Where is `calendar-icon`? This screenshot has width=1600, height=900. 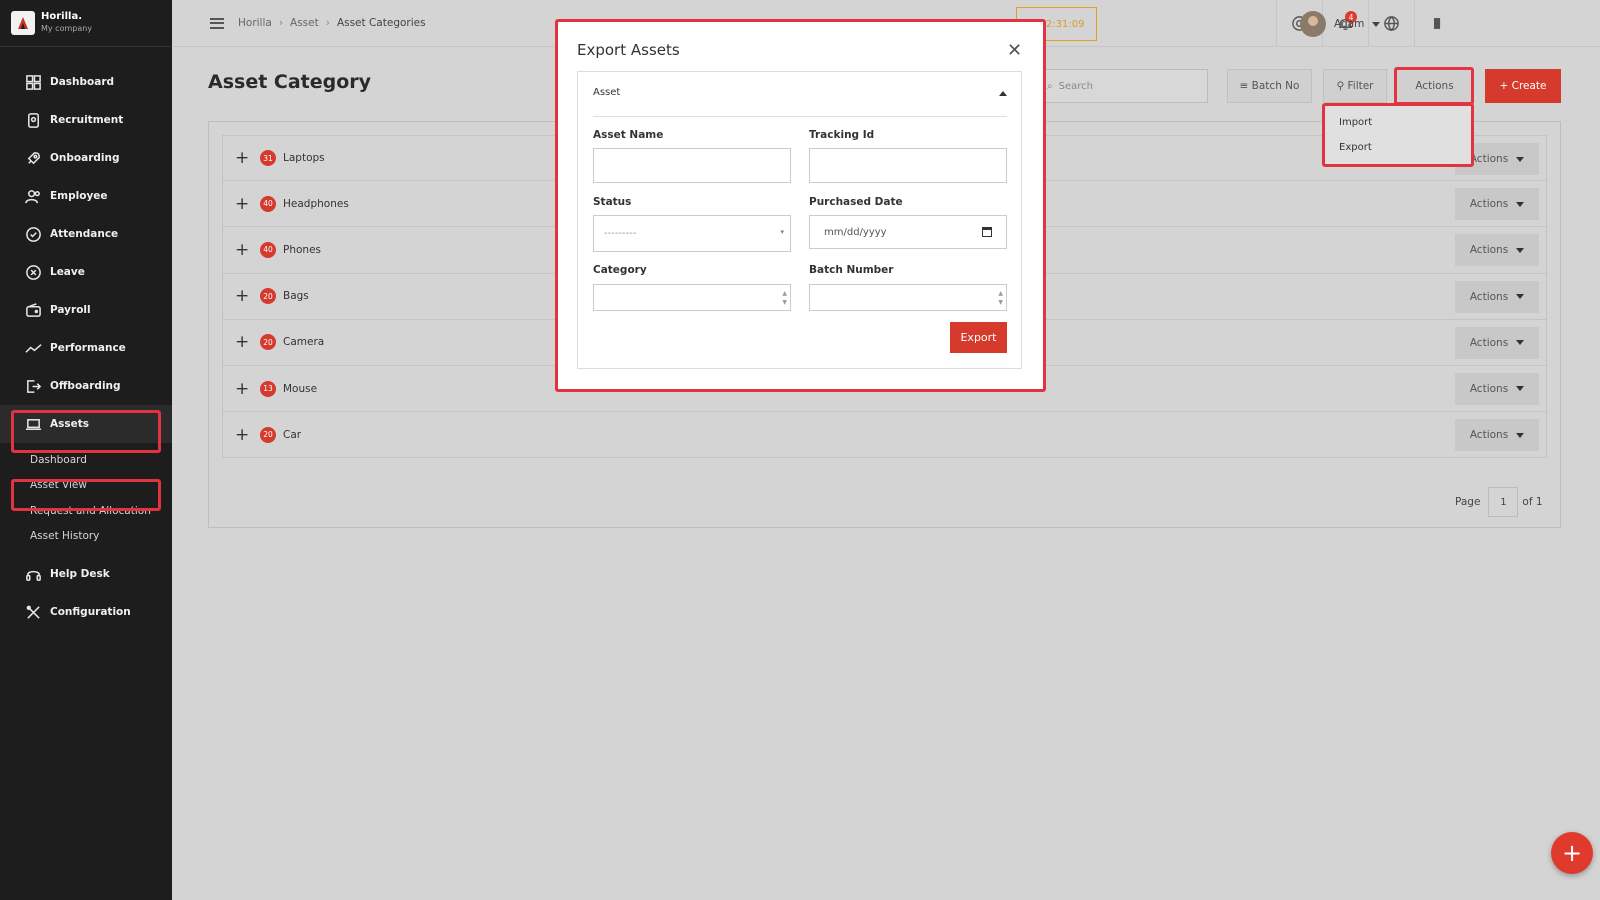
calendar-icon is located at coordinates (987, 232).